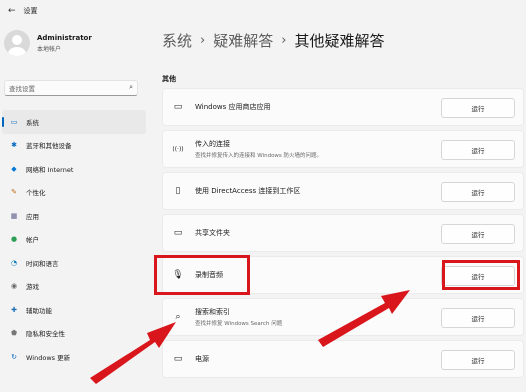  What do you see at coordinates (64, 37) in the screenshot?
I see `user-name: Administrator` at bounding box center [64, 37].